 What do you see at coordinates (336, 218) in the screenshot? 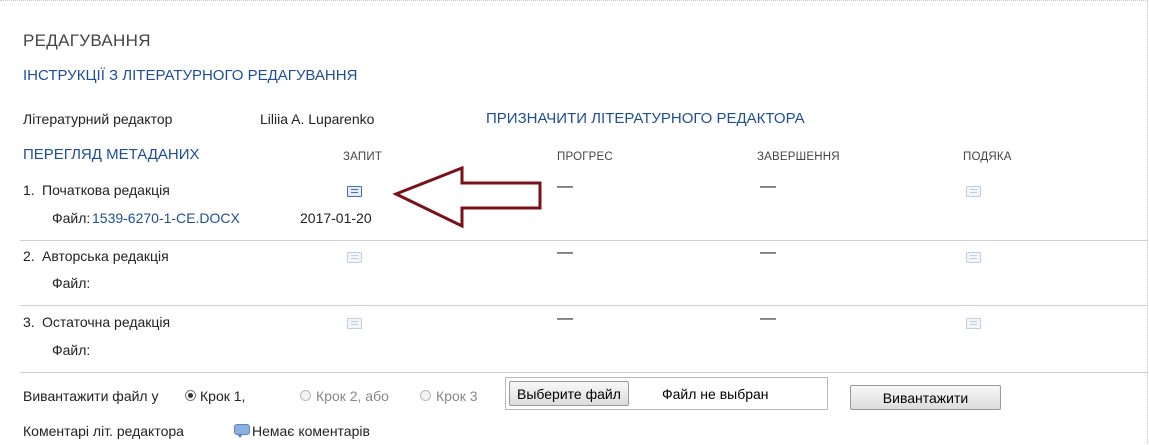
I see `file-date: 2017-01-20` at bounding box center [336, 218].